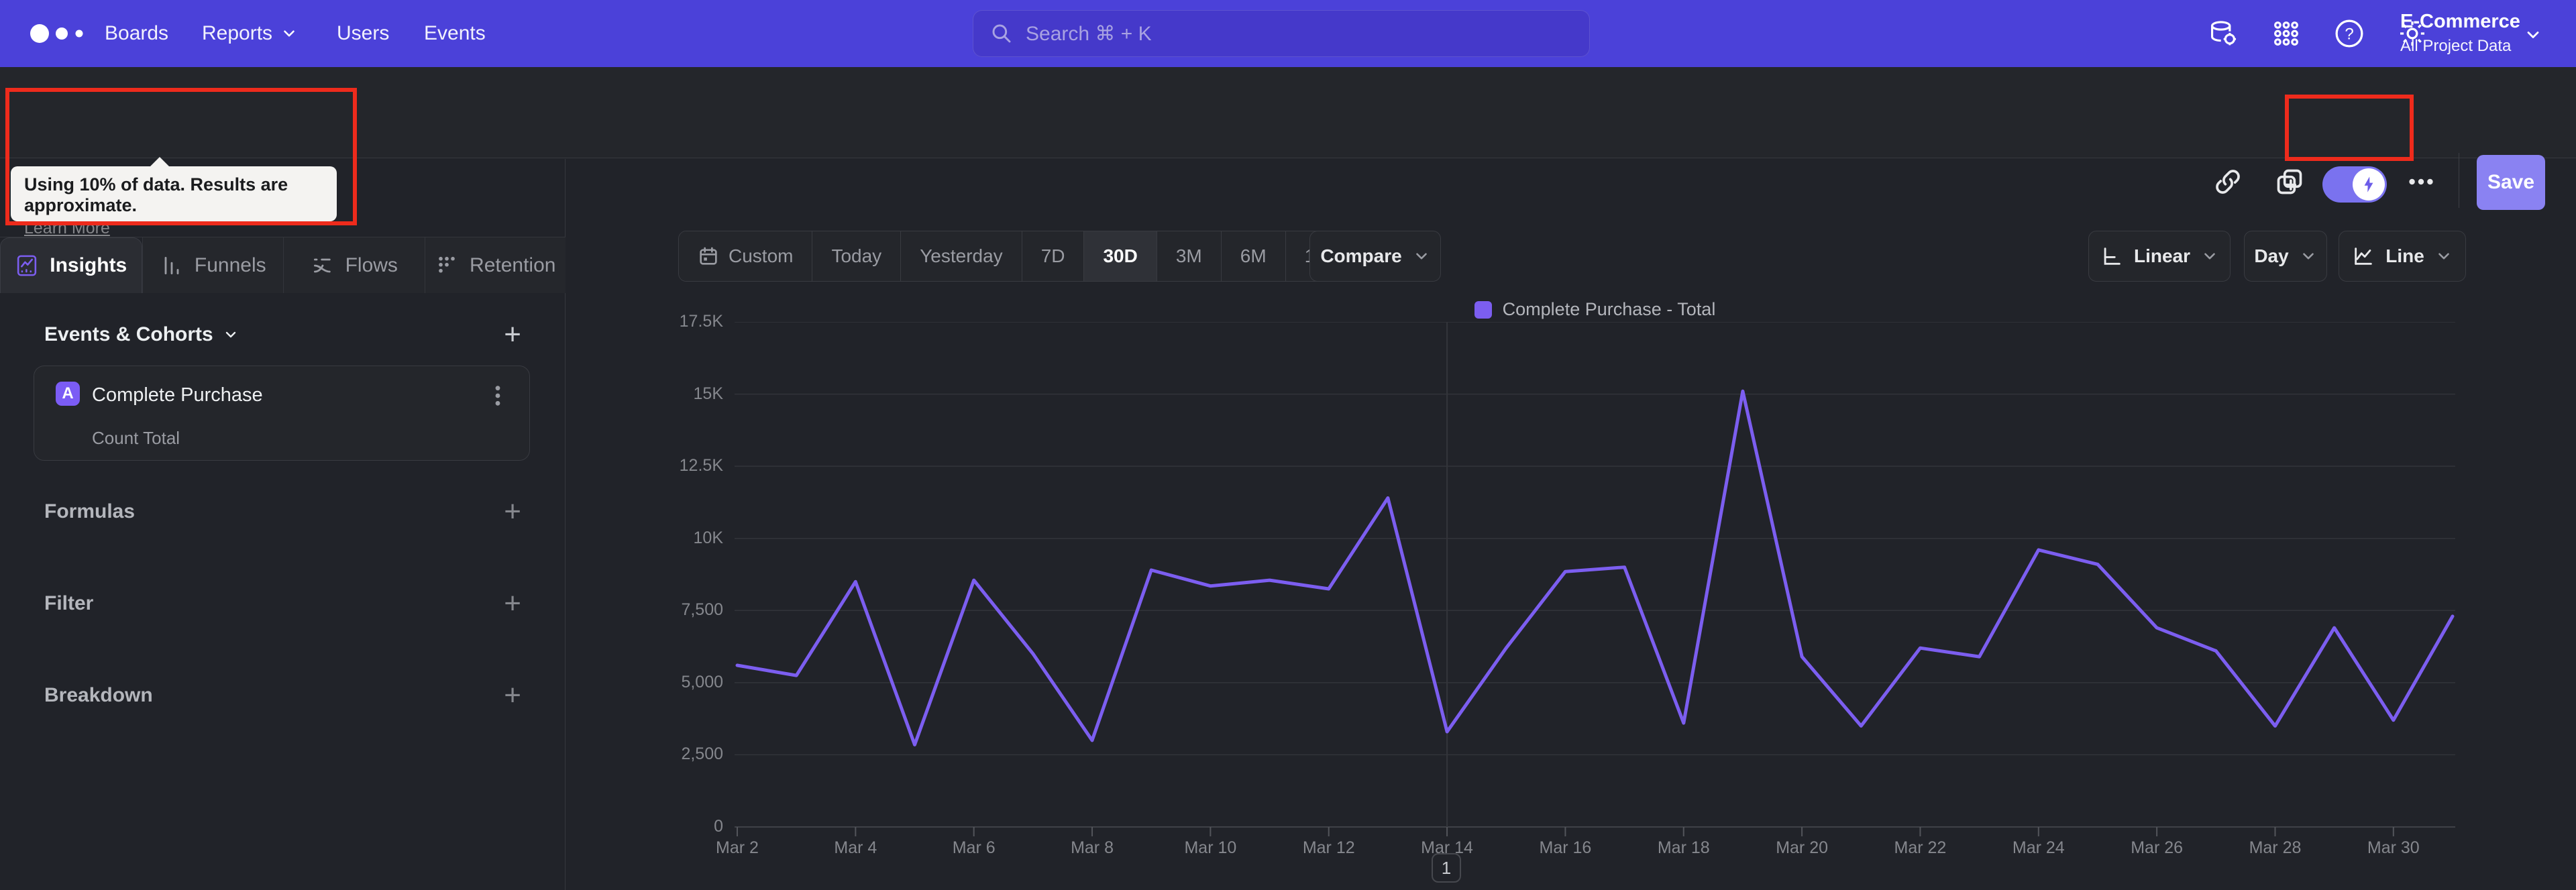 The image size is (2576, 890). Describe the element at coordinates (212, 265) in the screenshot. I see `tab-funnels: Funnels` at that location.